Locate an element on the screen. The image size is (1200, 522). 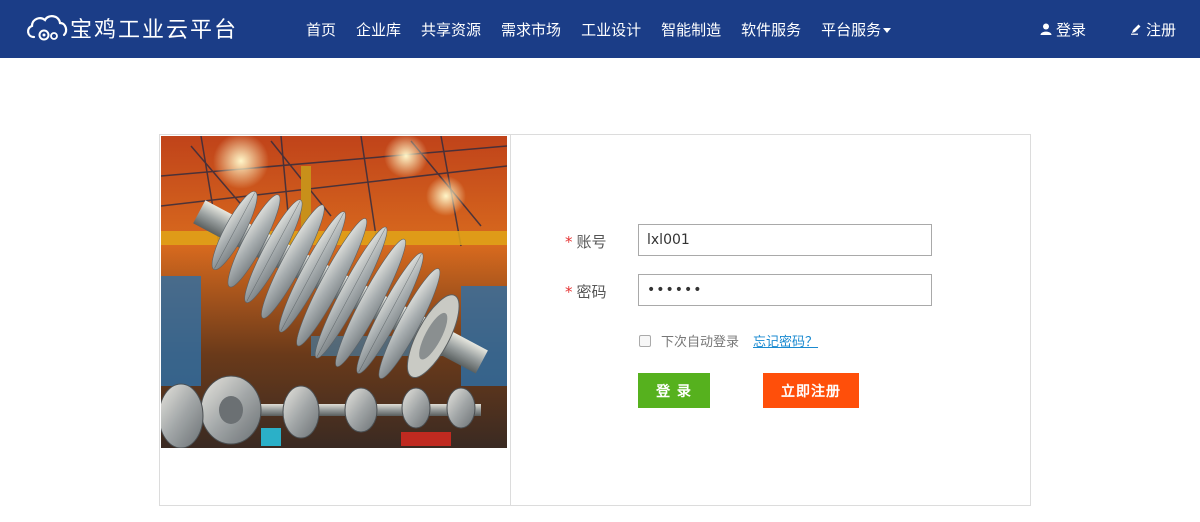
login-link: 登录 is located at coordinates (1063, 29).